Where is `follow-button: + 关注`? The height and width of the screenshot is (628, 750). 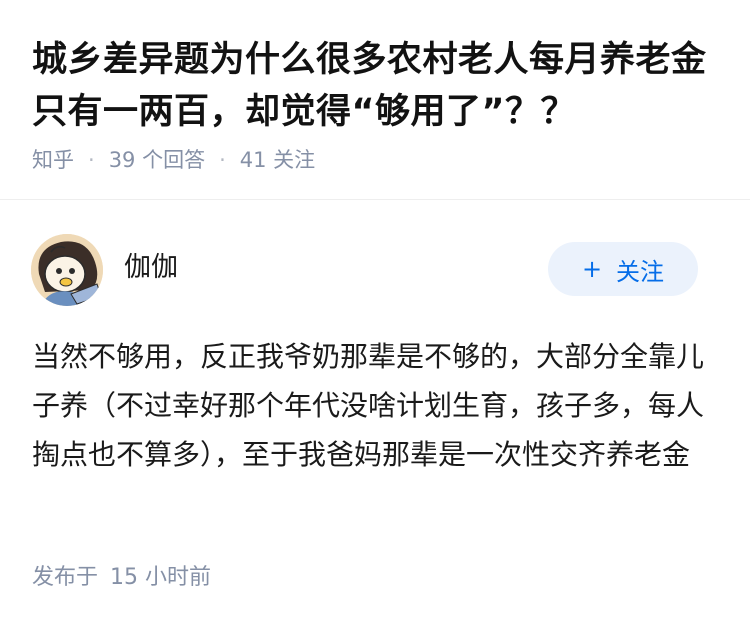
follow-button: + 关注 is located at coordinates (623, 269).